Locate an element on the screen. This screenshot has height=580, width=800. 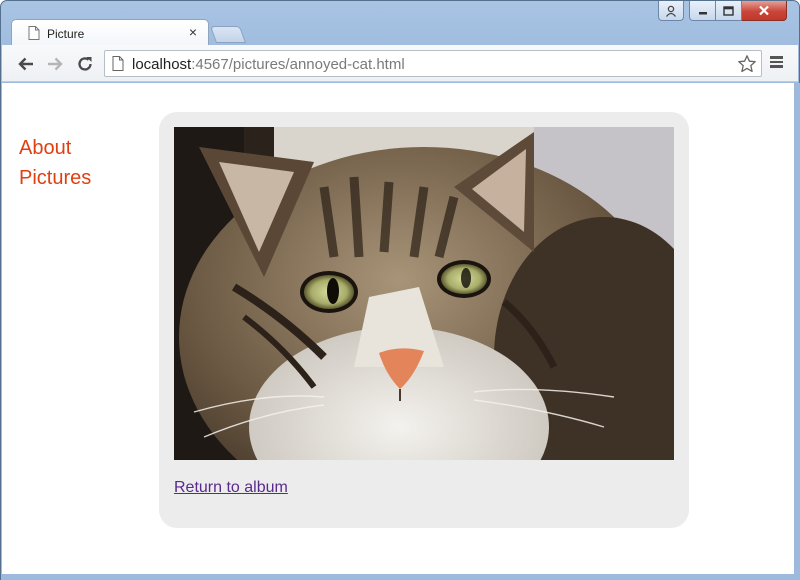
nav-link-pictures: Pictures is located at coordinates (55, 178).